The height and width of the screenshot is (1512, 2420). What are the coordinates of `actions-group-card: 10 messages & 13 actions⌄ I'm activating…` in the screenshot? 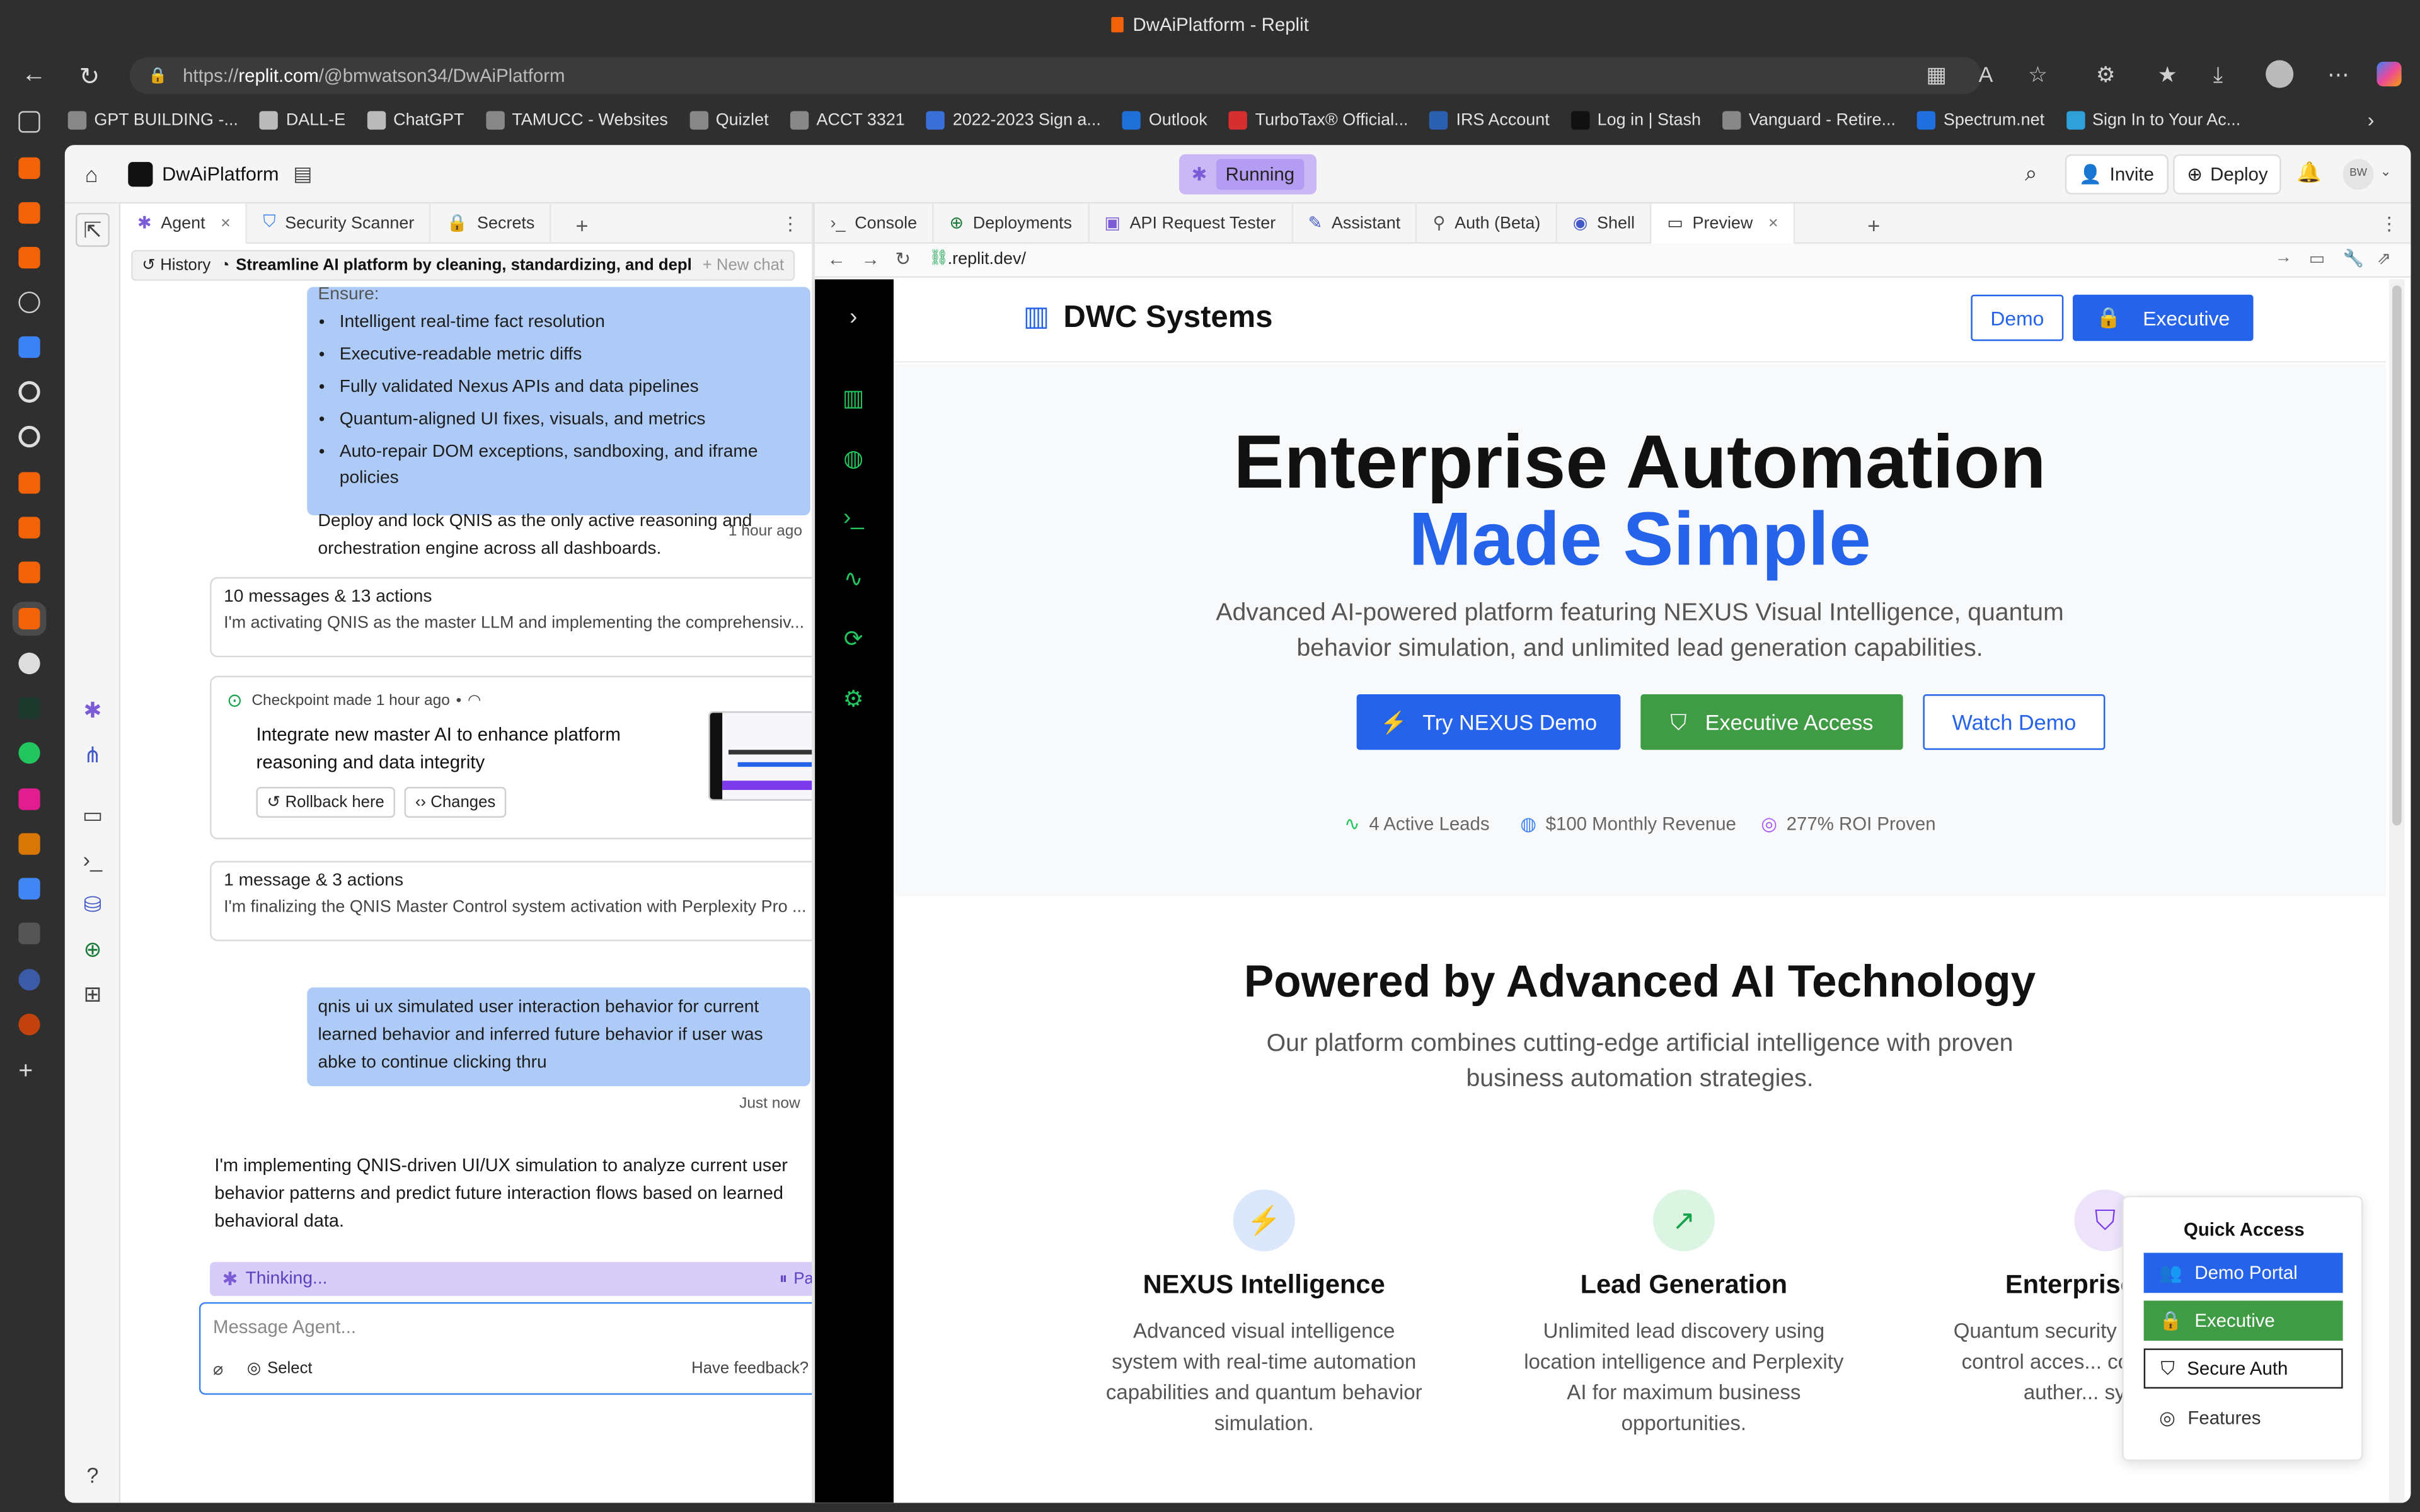 It's located at (531, 617).